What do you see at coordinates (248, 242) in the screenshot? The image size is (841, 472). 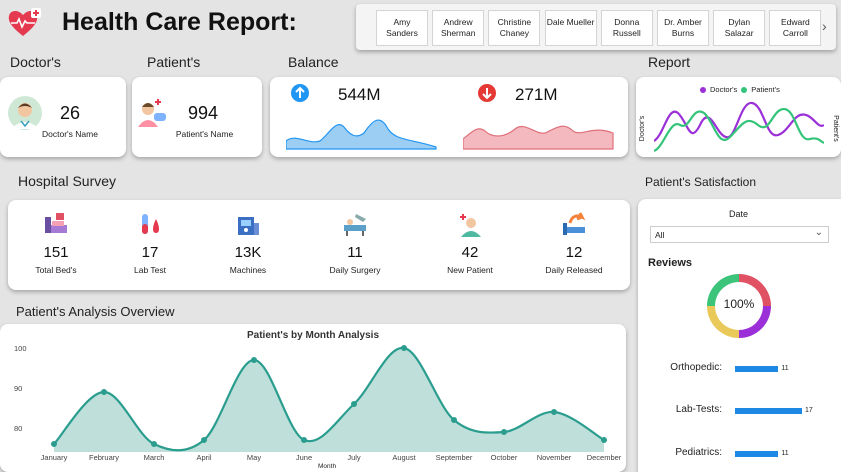 I see `survey-stat: 13K Machines` at bounding box center [248, 242].